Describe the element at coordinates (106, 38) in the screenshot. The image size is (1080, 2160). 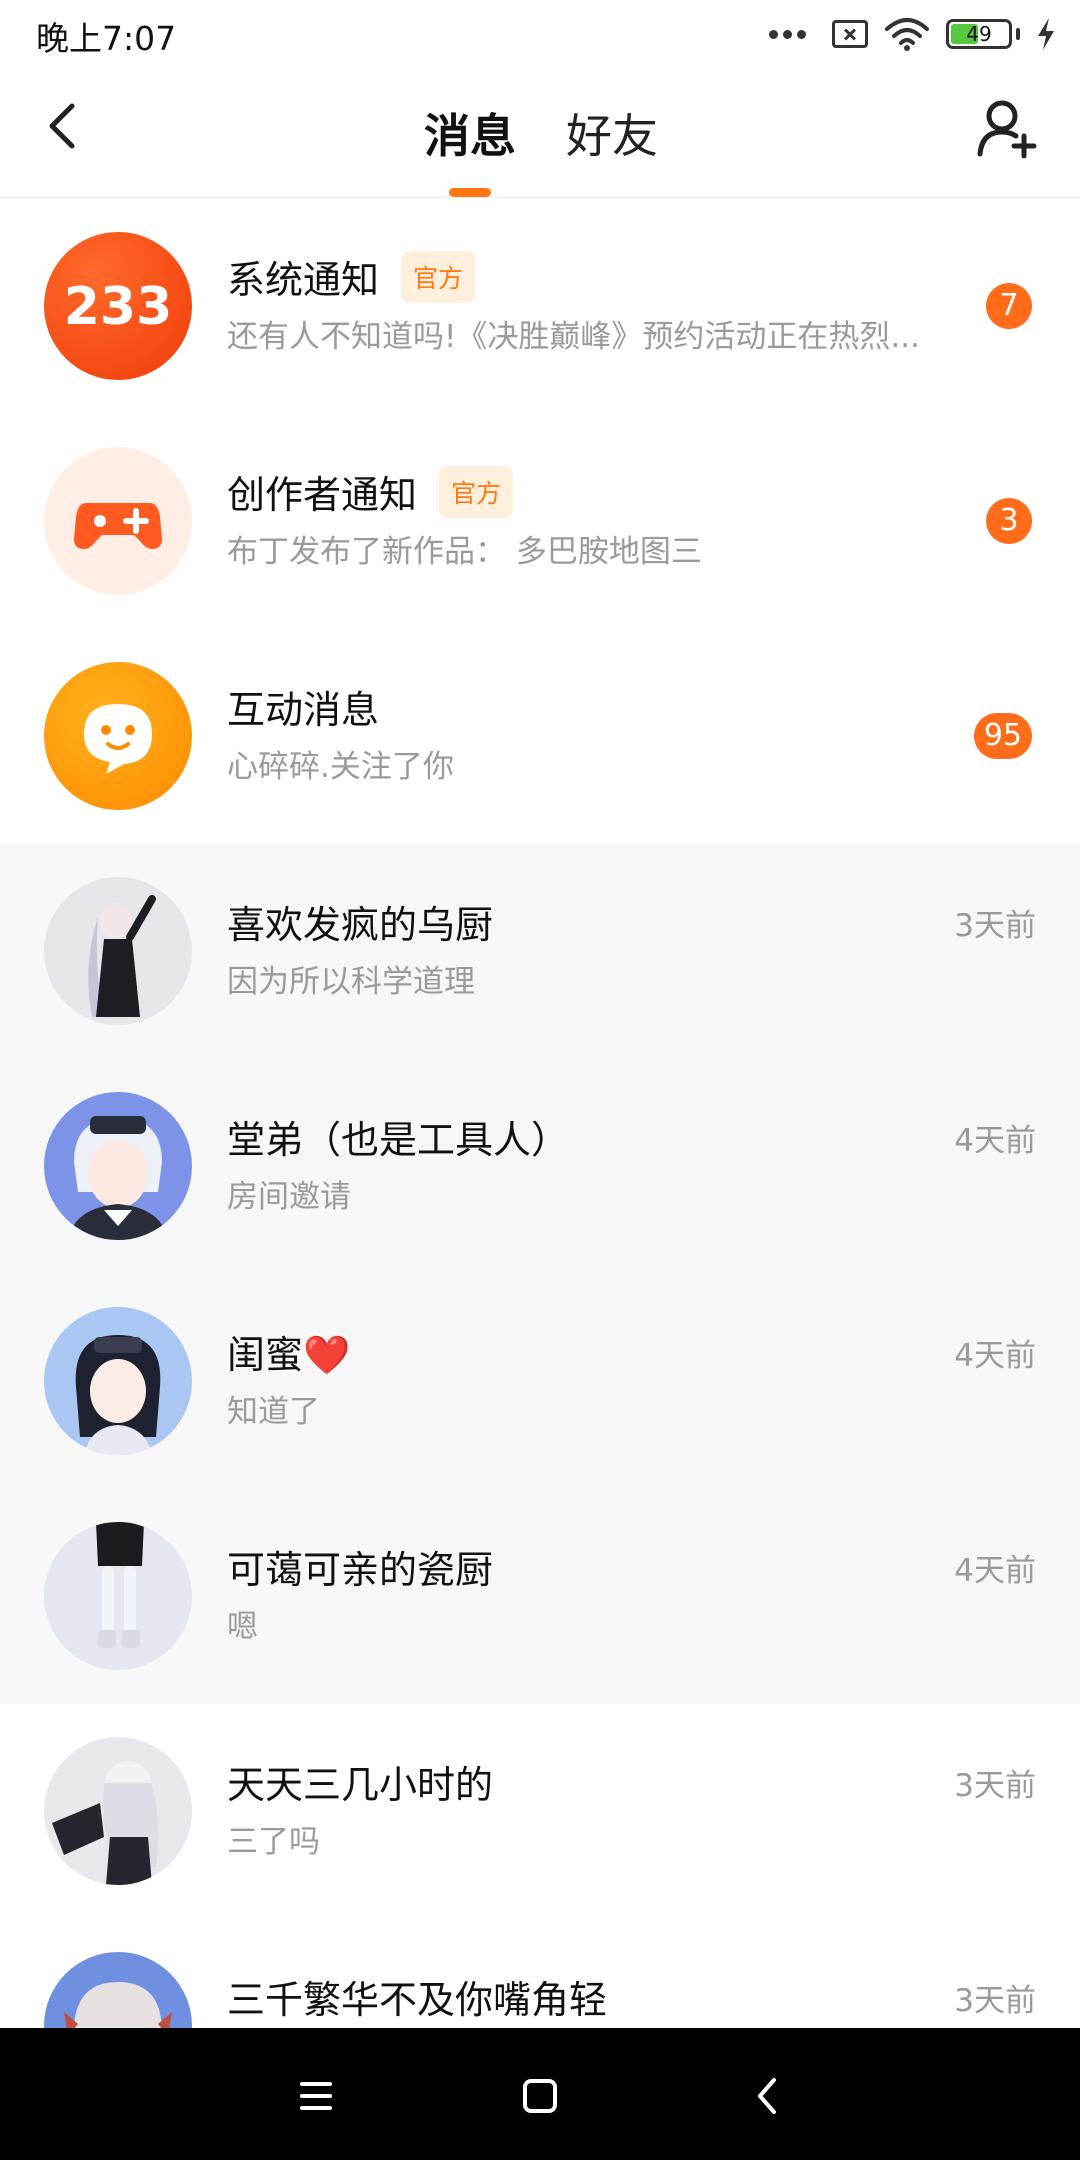
I see `status-time: 晚上7:07` at that location.